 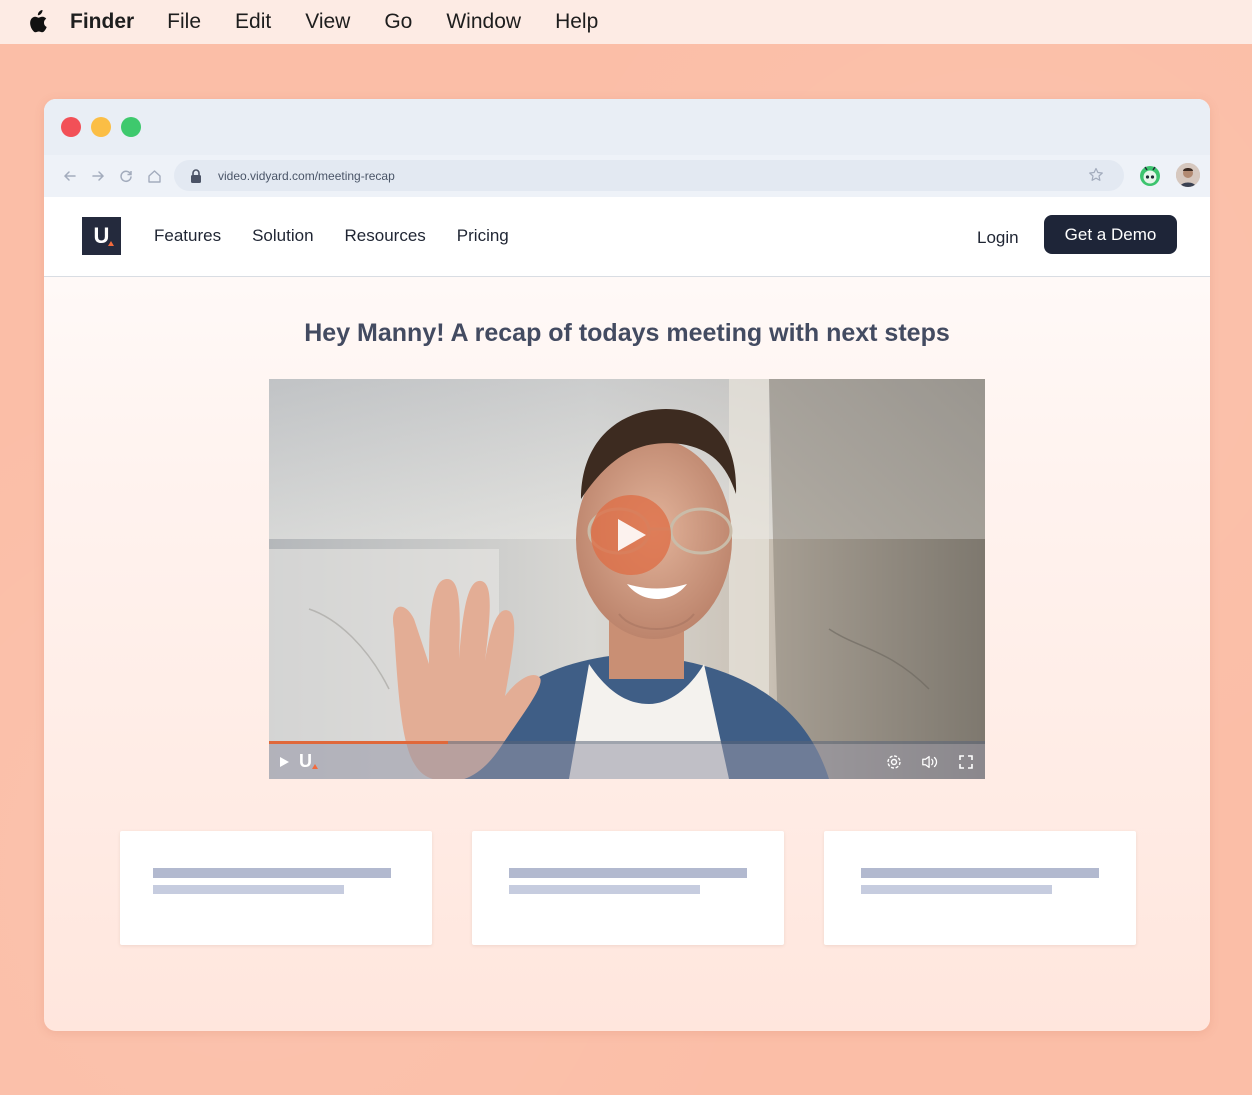 What do you see at coordinates (253, 22) in the screenshot?
I see `menu-edit: Edit` at bounding box center [253, 22].